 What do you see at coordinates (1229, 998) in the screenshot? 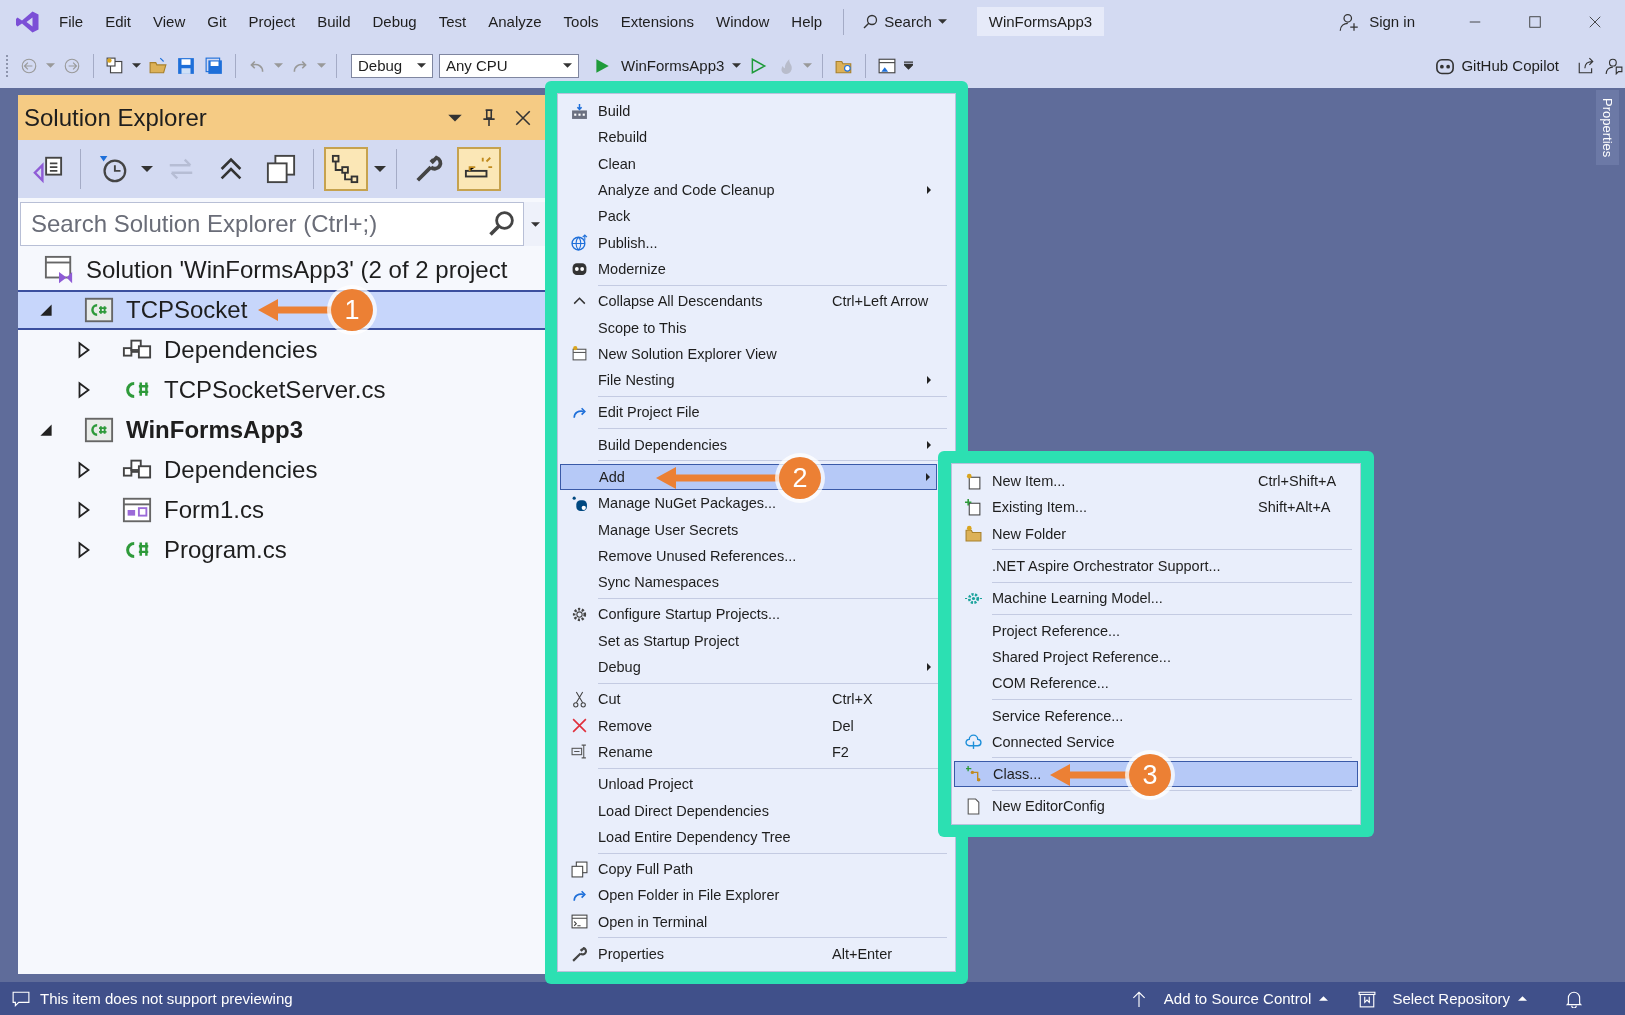
I see `source-control-button: Add to Source Control` at bounding box center [1229, 998].